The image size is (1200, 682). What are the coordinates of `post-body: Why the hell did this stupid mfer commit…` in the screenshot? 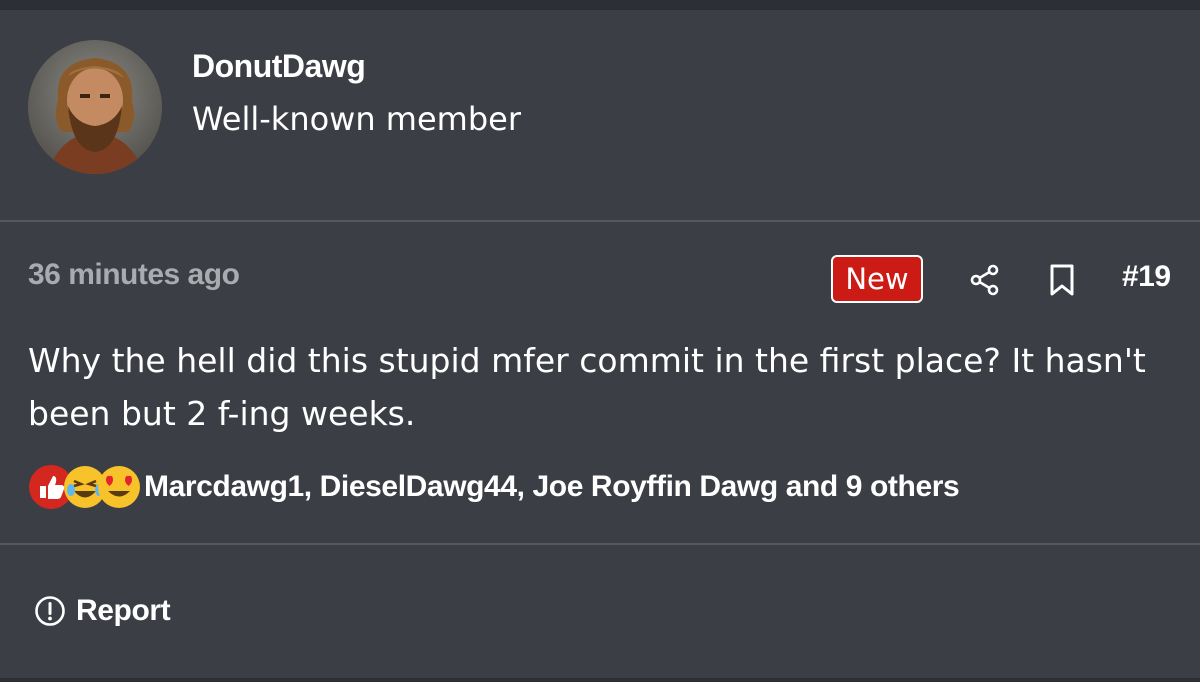 It's located at (587, 387).